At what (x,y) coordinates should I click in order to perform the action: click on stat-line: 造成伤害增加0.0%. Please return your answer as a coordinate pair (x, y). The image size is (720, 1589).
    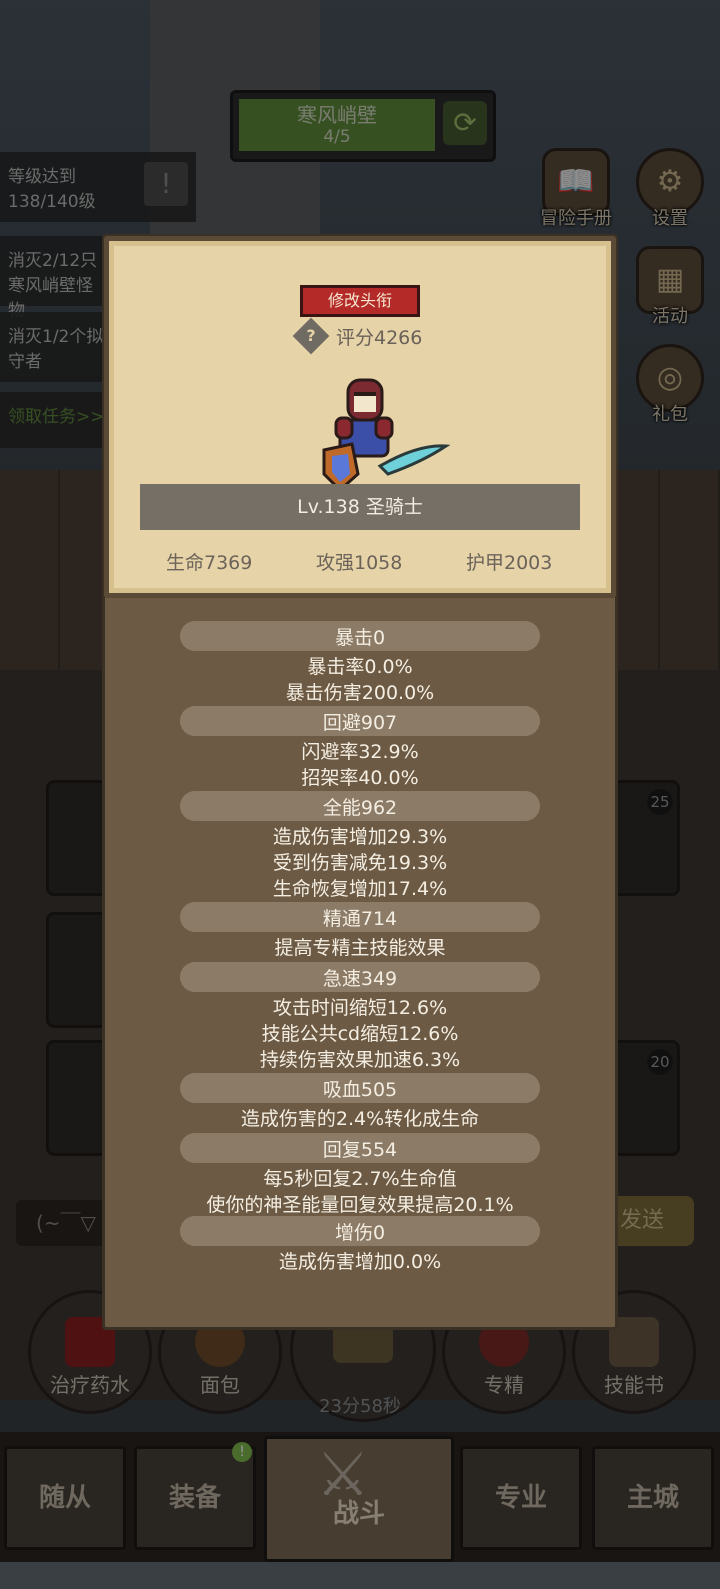
    Looking at the image, I should click on (360, 1262).